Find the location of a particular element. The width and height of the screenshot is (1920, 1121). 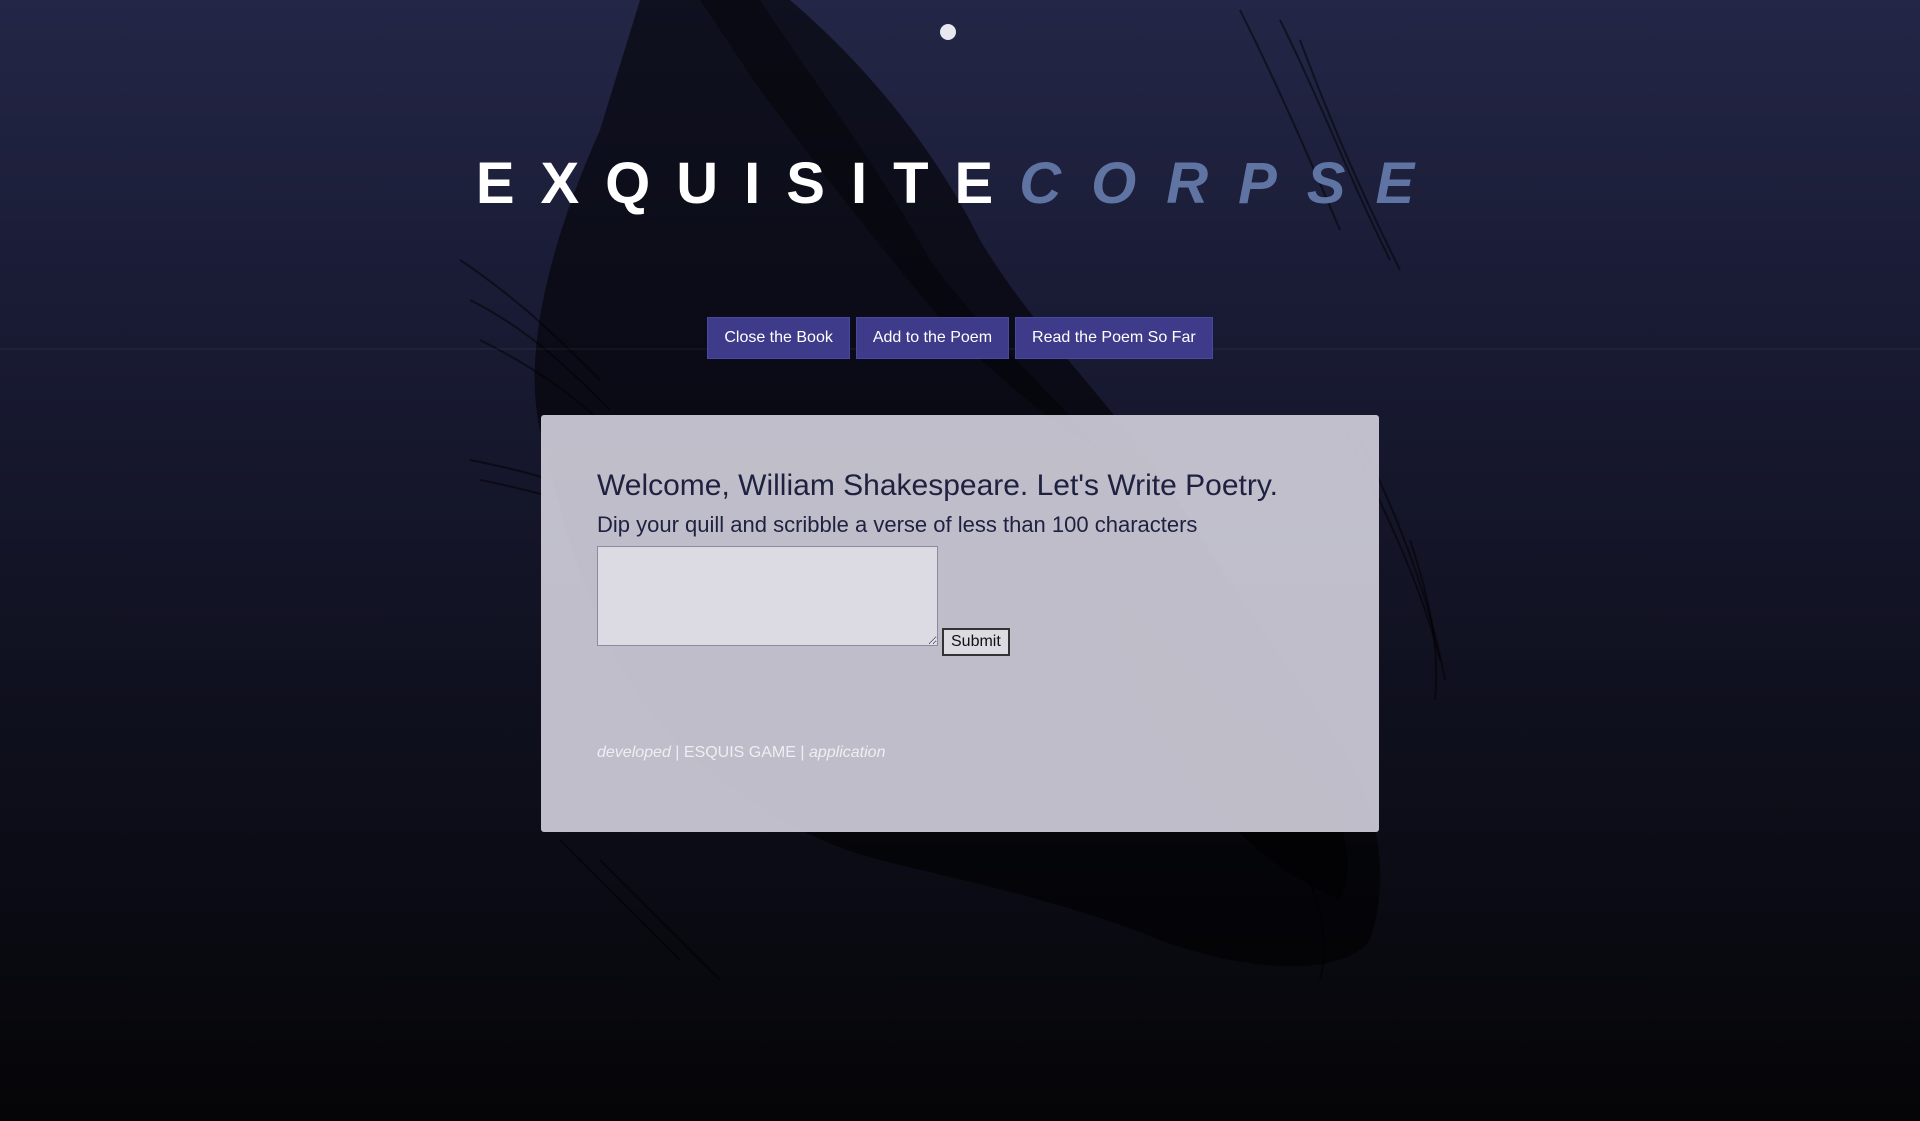

footer-developed: developed is located at coordinates (634, 752).